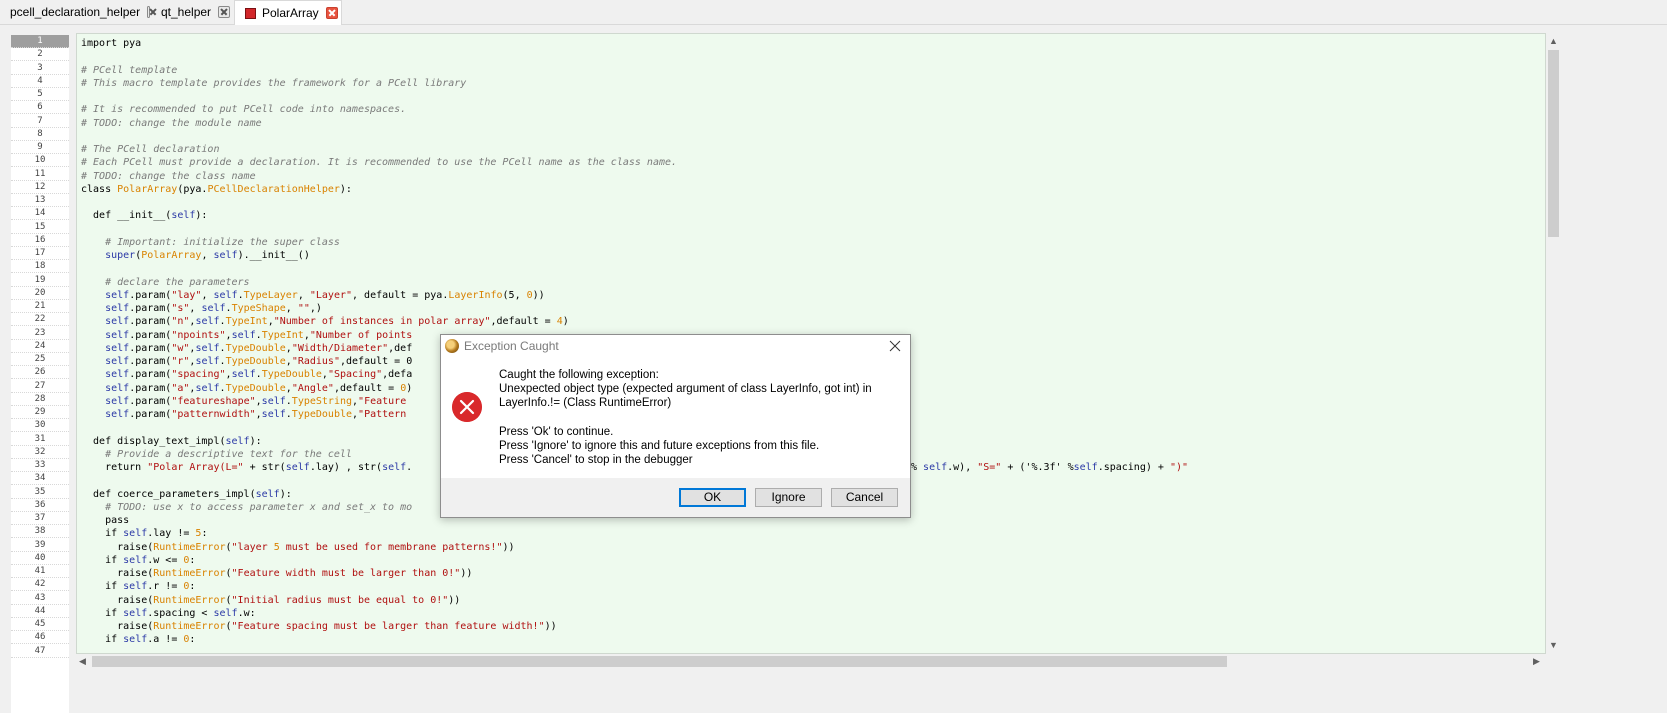  I want to click on line-number: 14, so click(40, 214).